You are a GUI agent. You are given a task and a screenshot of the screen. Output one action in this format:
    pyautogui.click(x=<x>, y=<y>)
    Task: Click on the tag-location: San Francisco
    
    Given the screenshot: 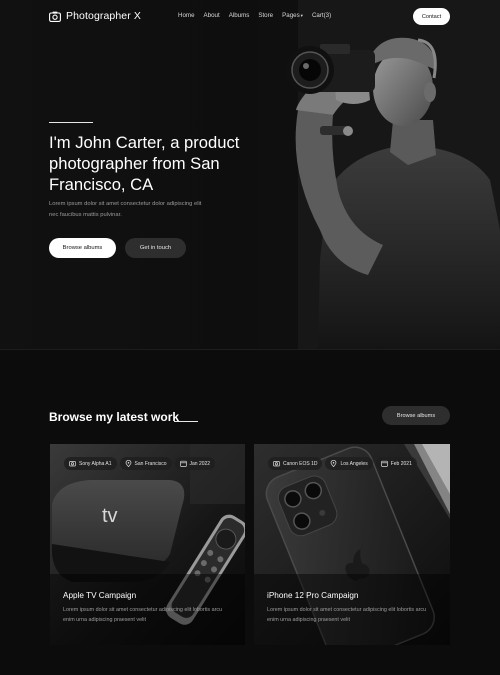 What is the action you would take?
    pyautogui.click(x=145, y=463)
    